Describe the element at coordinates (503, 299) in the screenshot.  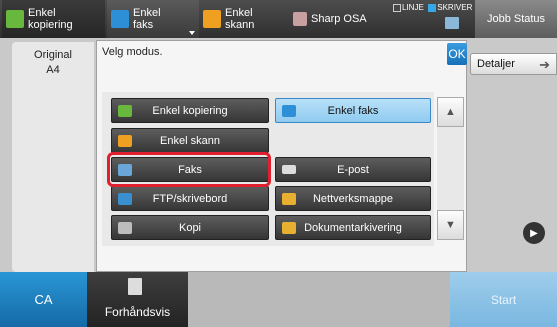
I see `start-button: Start` at that location.